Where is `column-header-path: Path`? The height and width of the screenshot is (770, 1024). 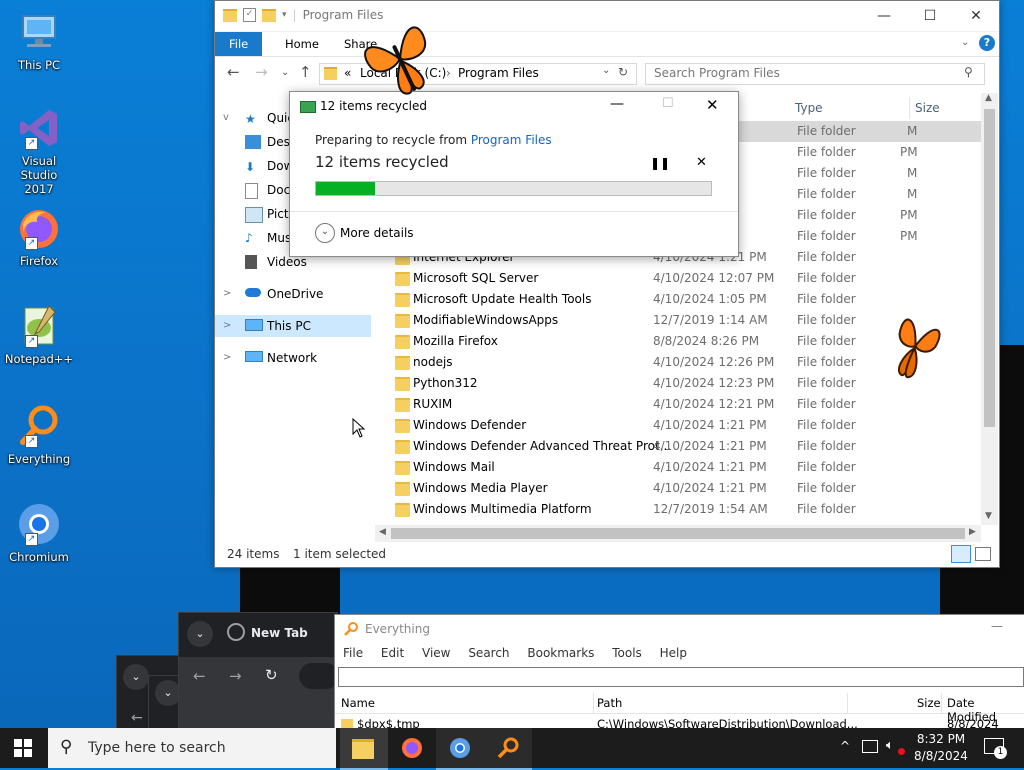 column-header-path: Path is located at coordinates (609, 703).